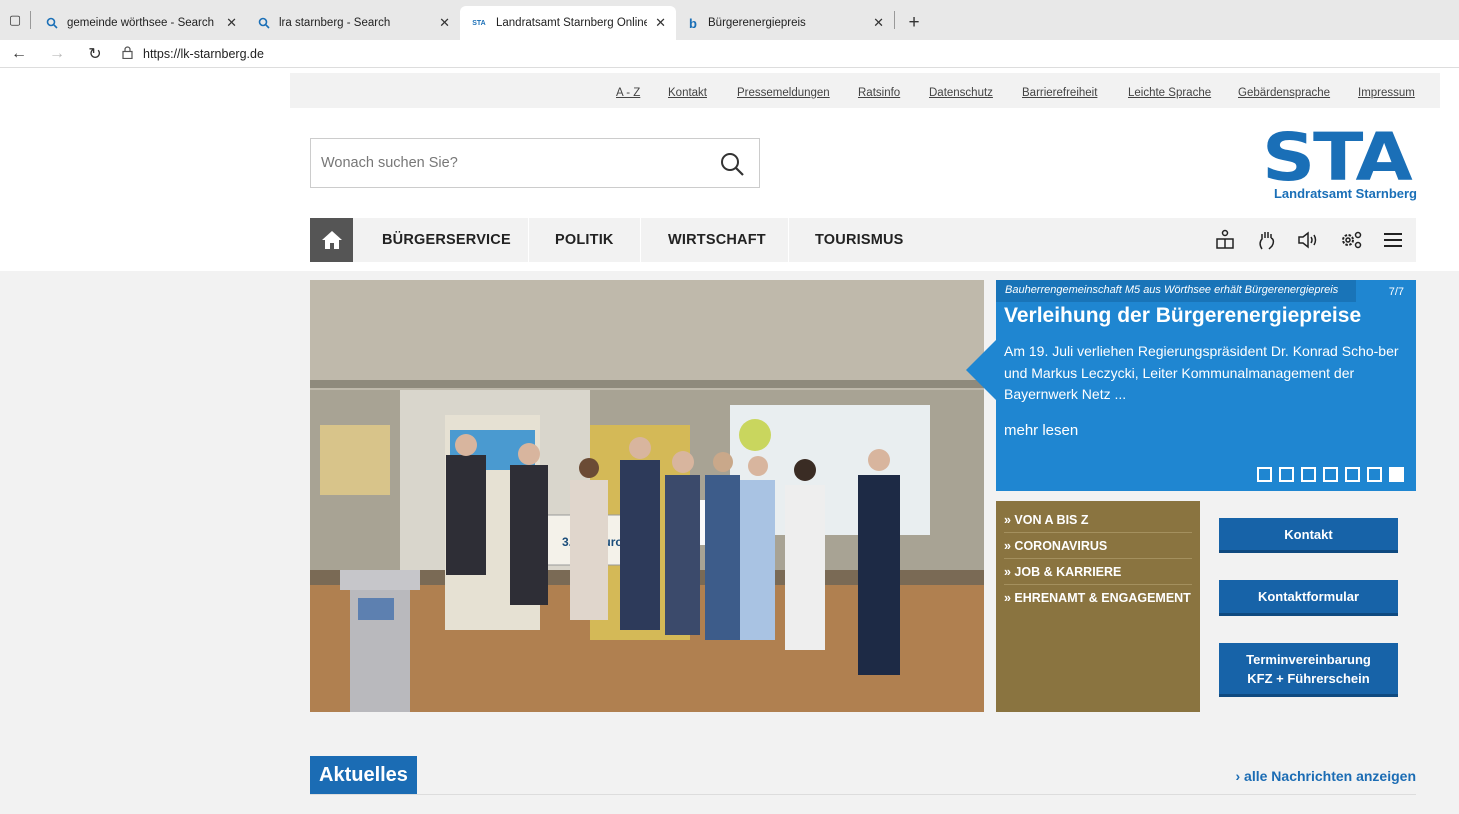 This screenshot has height=814, width=1459. Describe the element at coordinates (757, 23) in the screenshot. I see `tab-title: Bürgerenergiepreis` at that location.